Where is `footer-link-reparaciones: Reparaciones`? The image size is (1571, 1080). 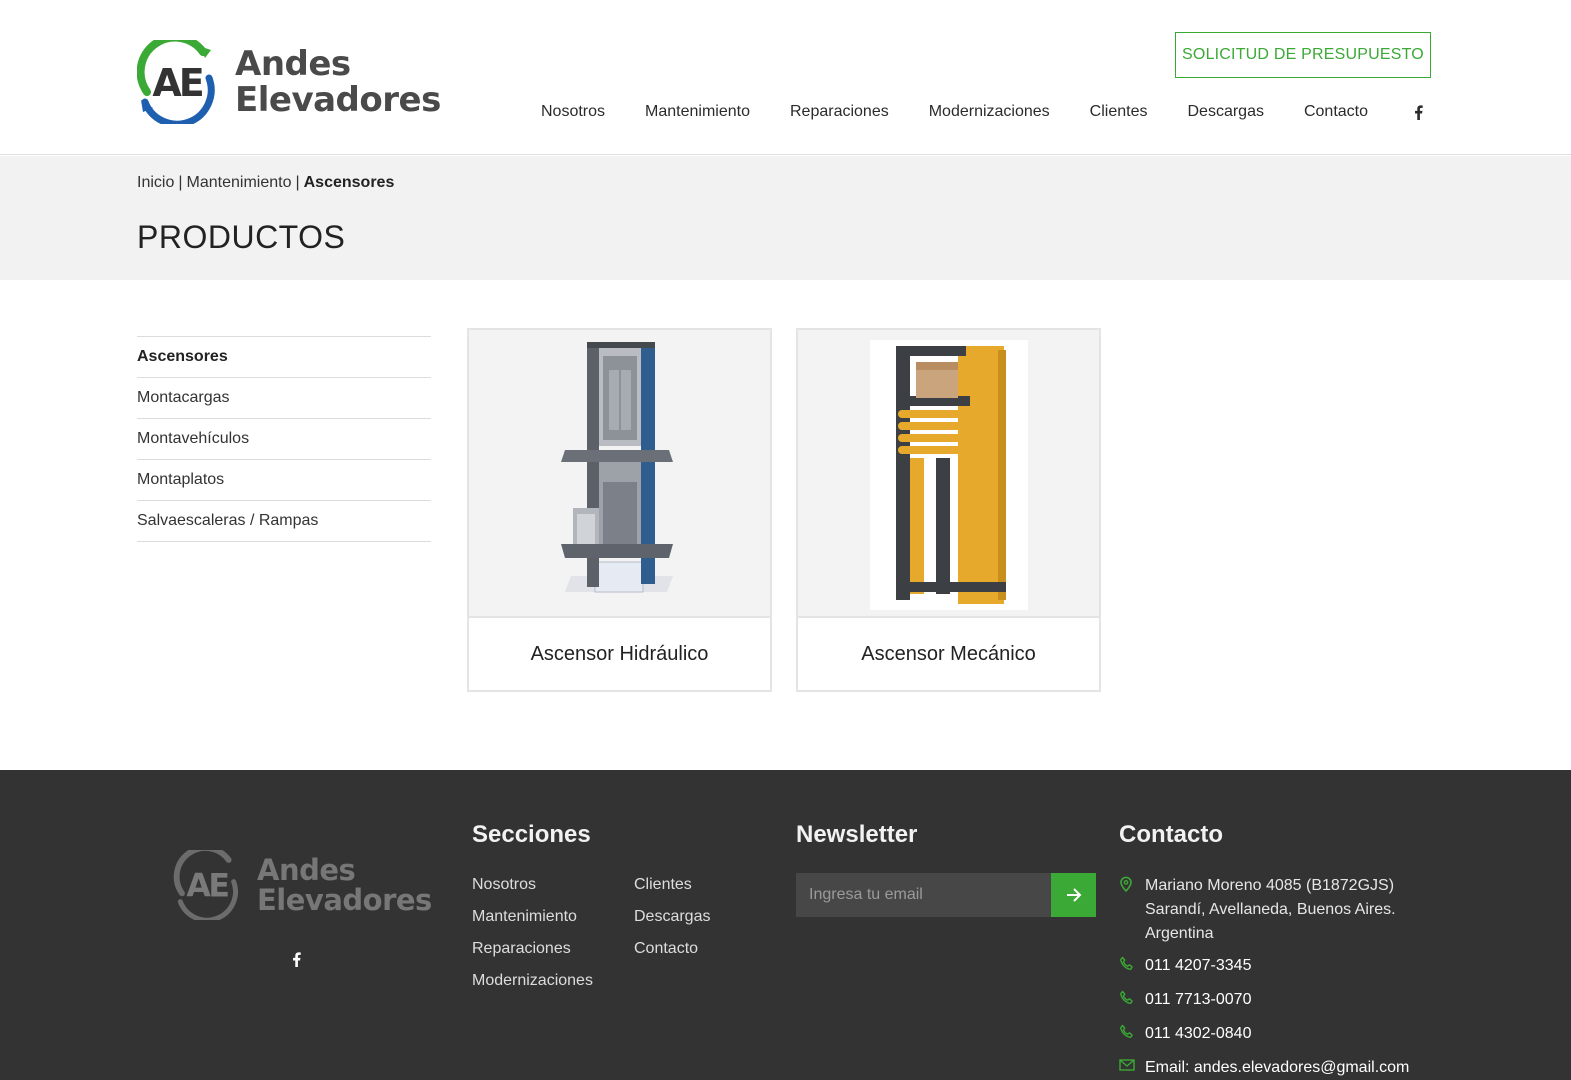
footer-link-reparaciones: Reparaciones is located at coordinates (521, 949).